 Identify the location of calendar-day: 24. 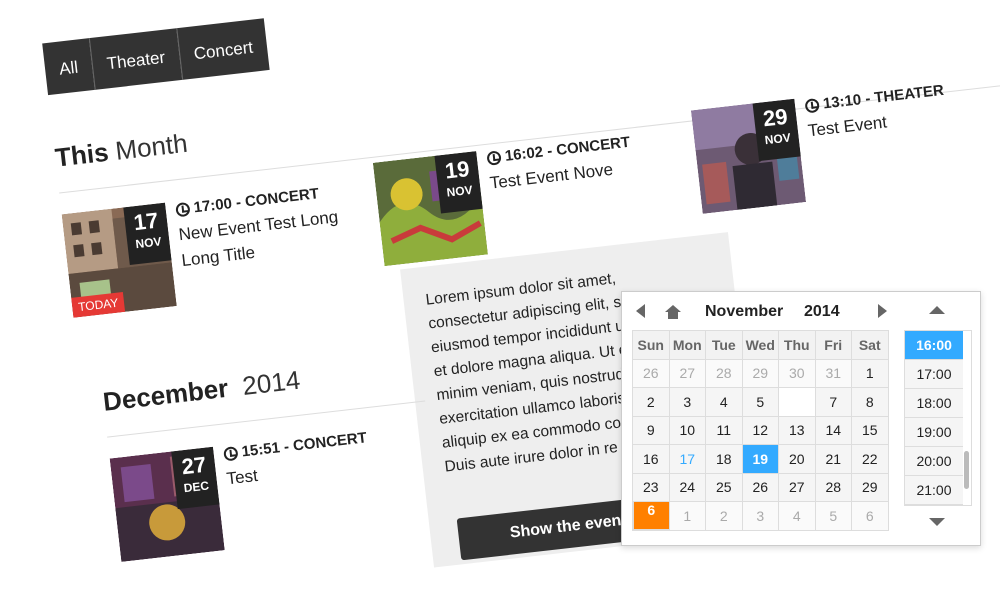
(687, 487).